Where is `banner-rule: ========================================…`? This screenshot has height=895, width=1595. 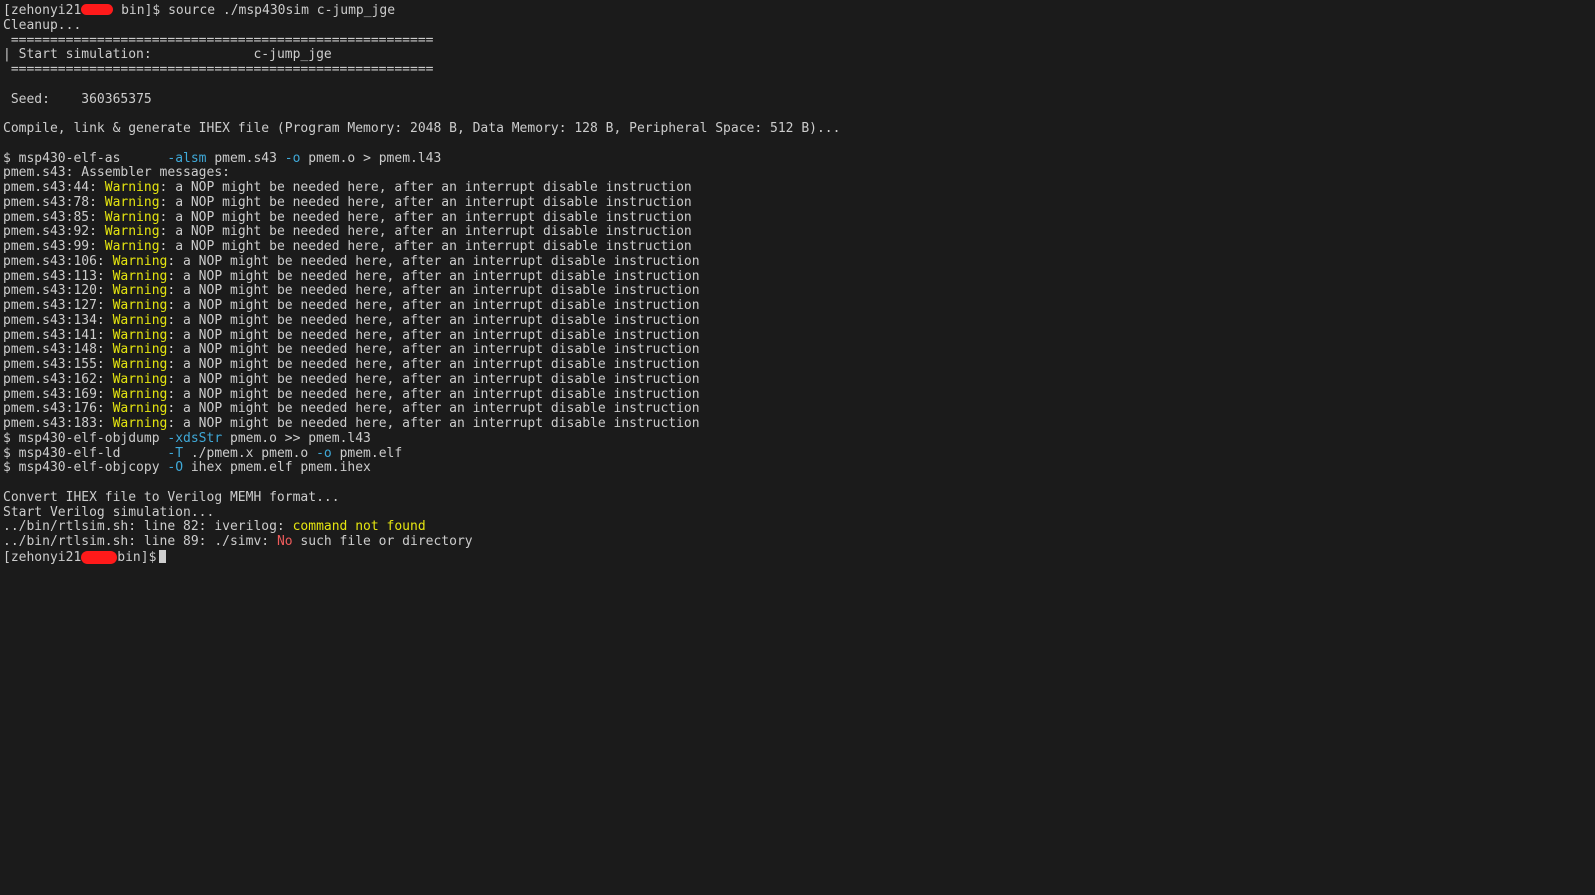
banner-rule: ========================================… is located at coordinates (218, 70).